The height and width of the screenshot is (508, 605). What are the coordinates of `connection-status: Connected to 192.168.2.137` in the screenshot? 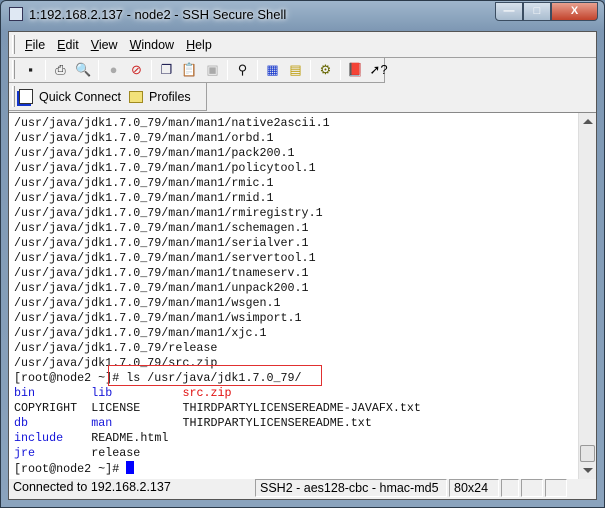 It's located at (92, 487).